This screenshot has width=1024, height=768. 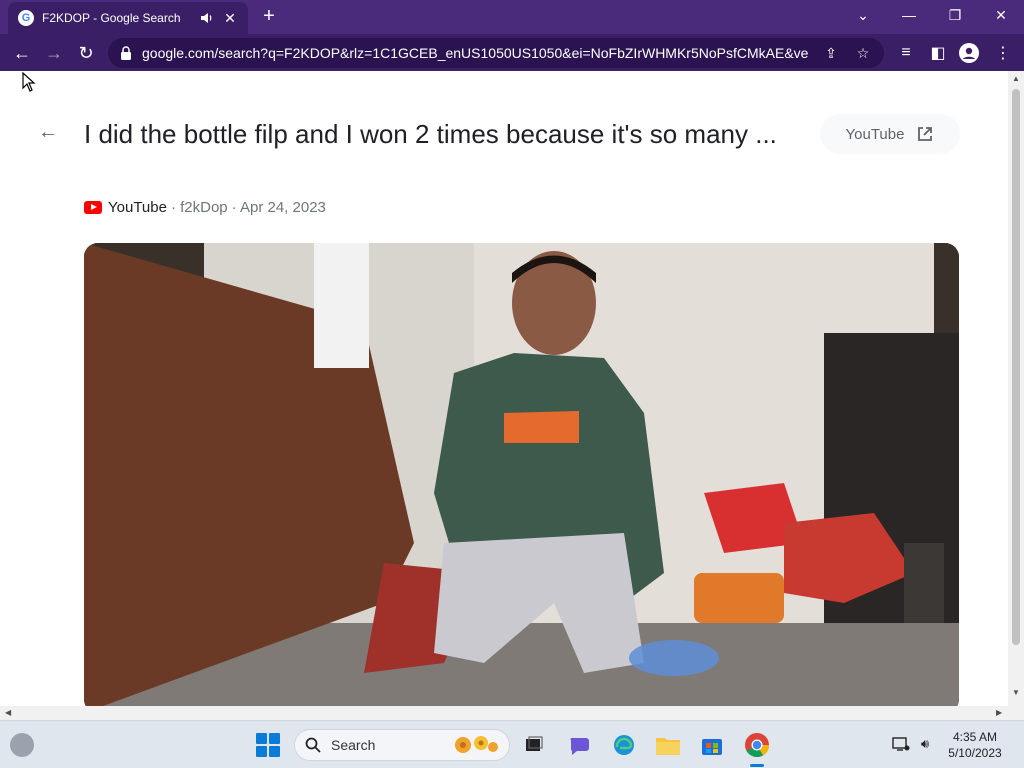 What do you see at coordinates (54, 53) in the screenshot?
I see `forward-button-icon: →` at bounding box center [54, 53].